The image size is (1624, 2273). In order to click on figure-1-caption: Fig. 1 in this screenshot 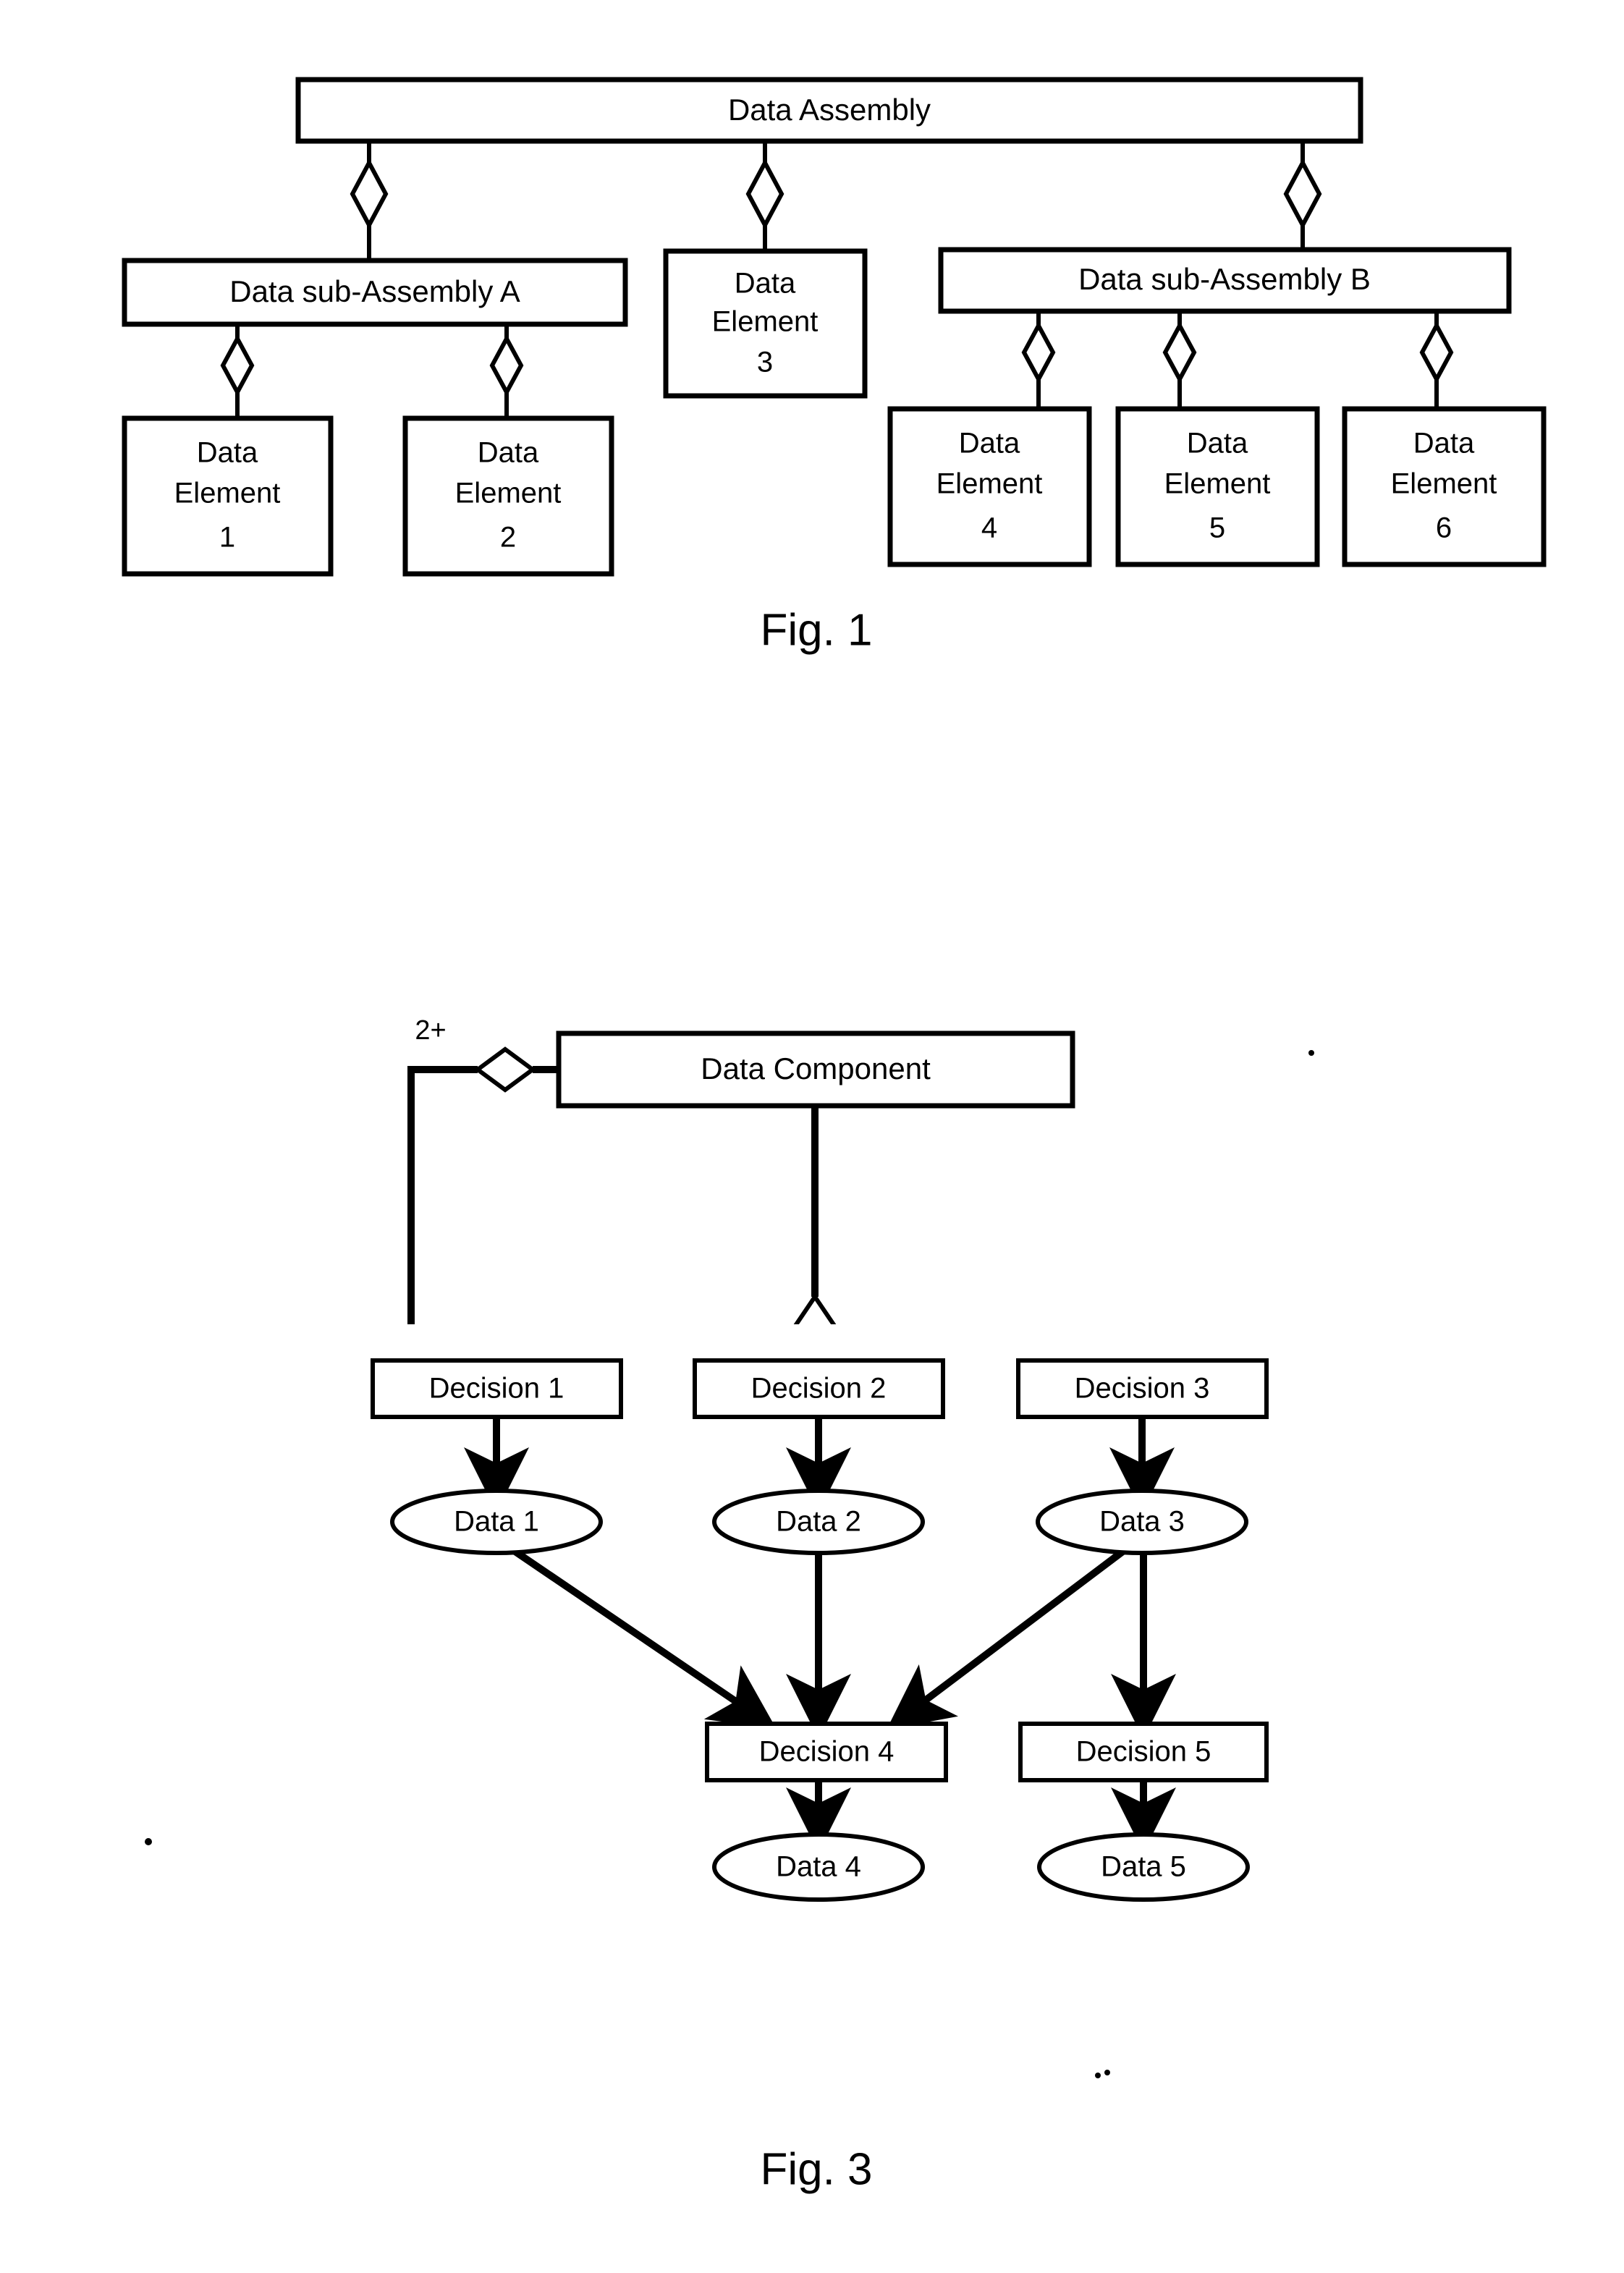, I will do `click(816, 630)`.